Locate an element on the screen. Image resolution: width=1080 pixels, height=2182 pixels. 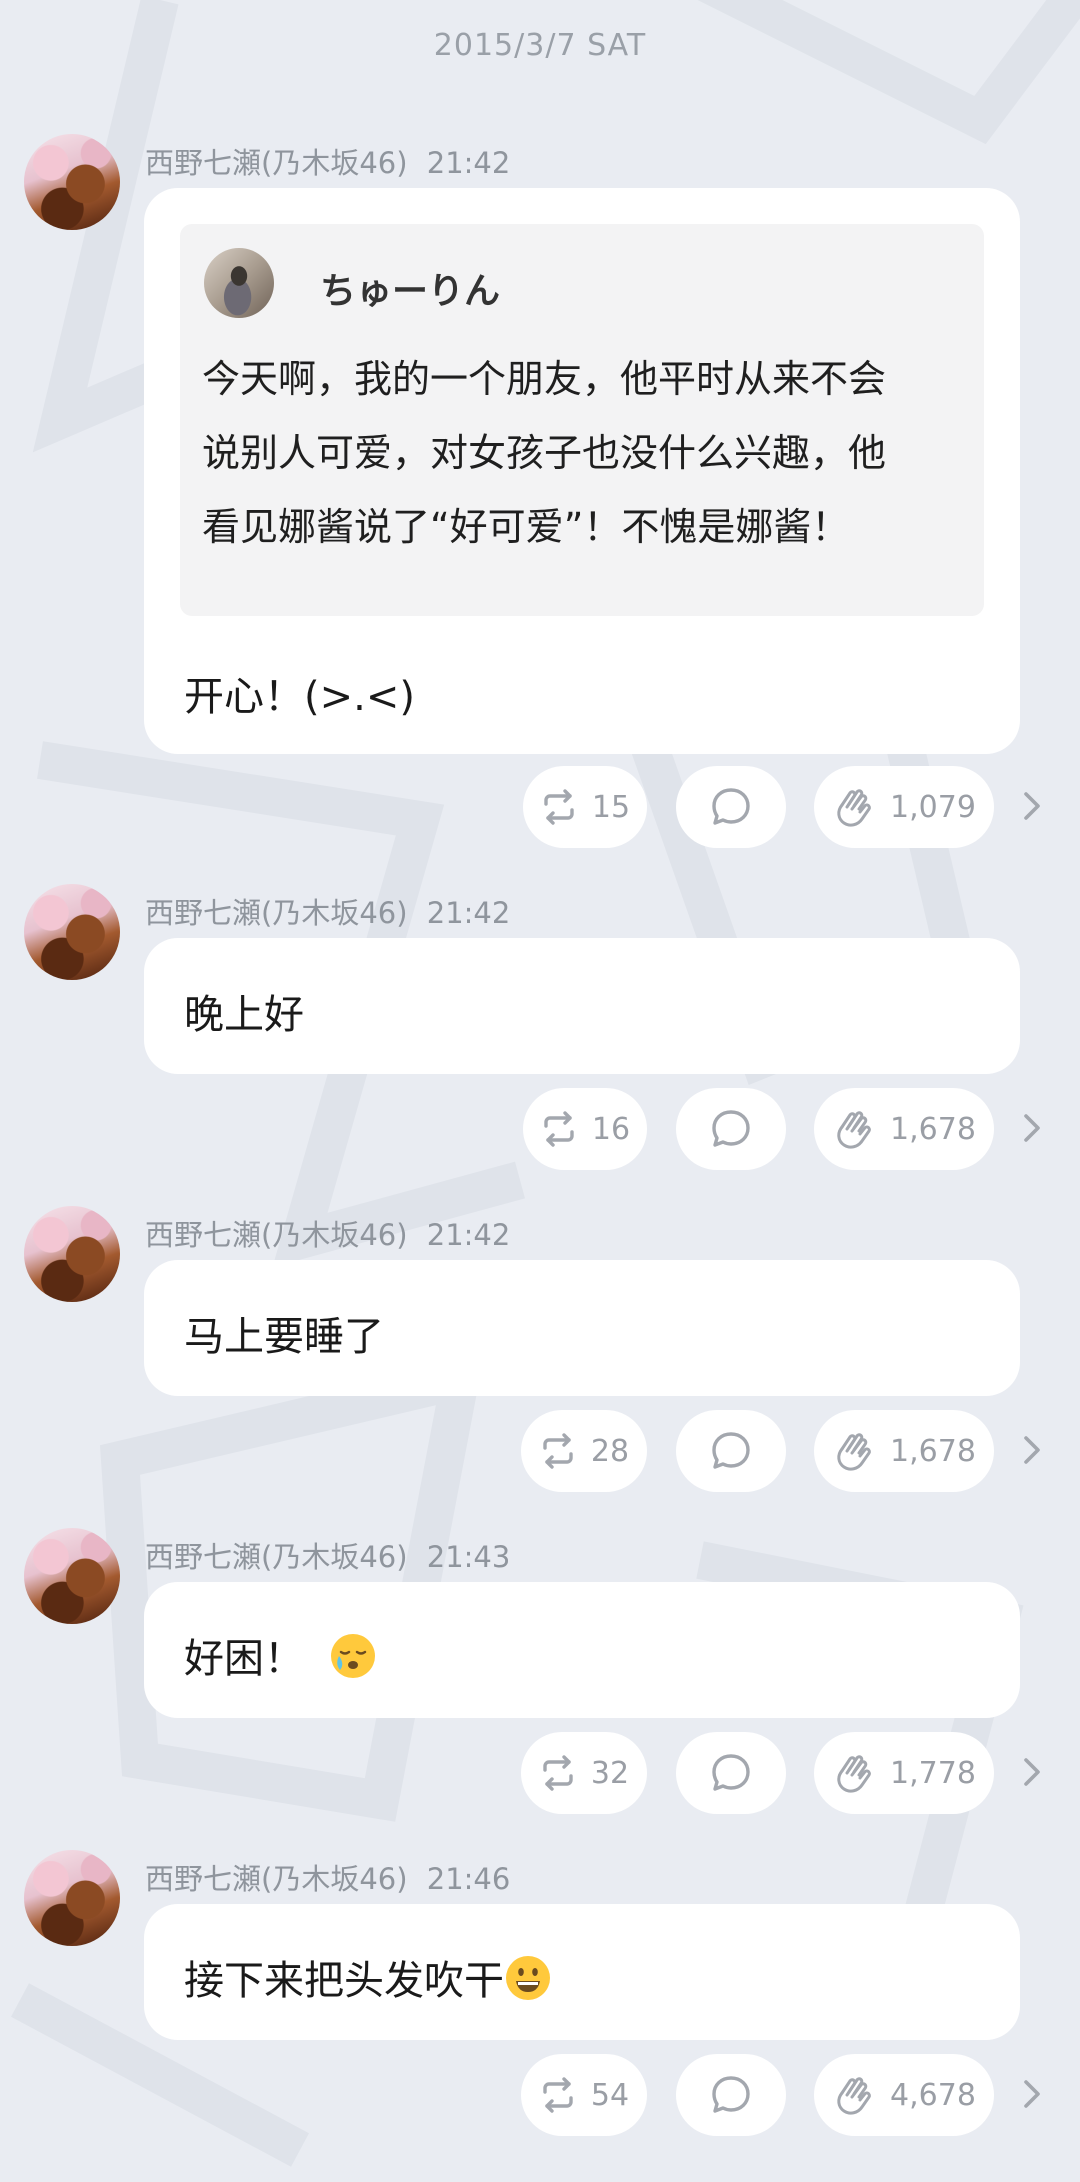
post-actions: 16 1,678 is located at coordinates (540, 1130).